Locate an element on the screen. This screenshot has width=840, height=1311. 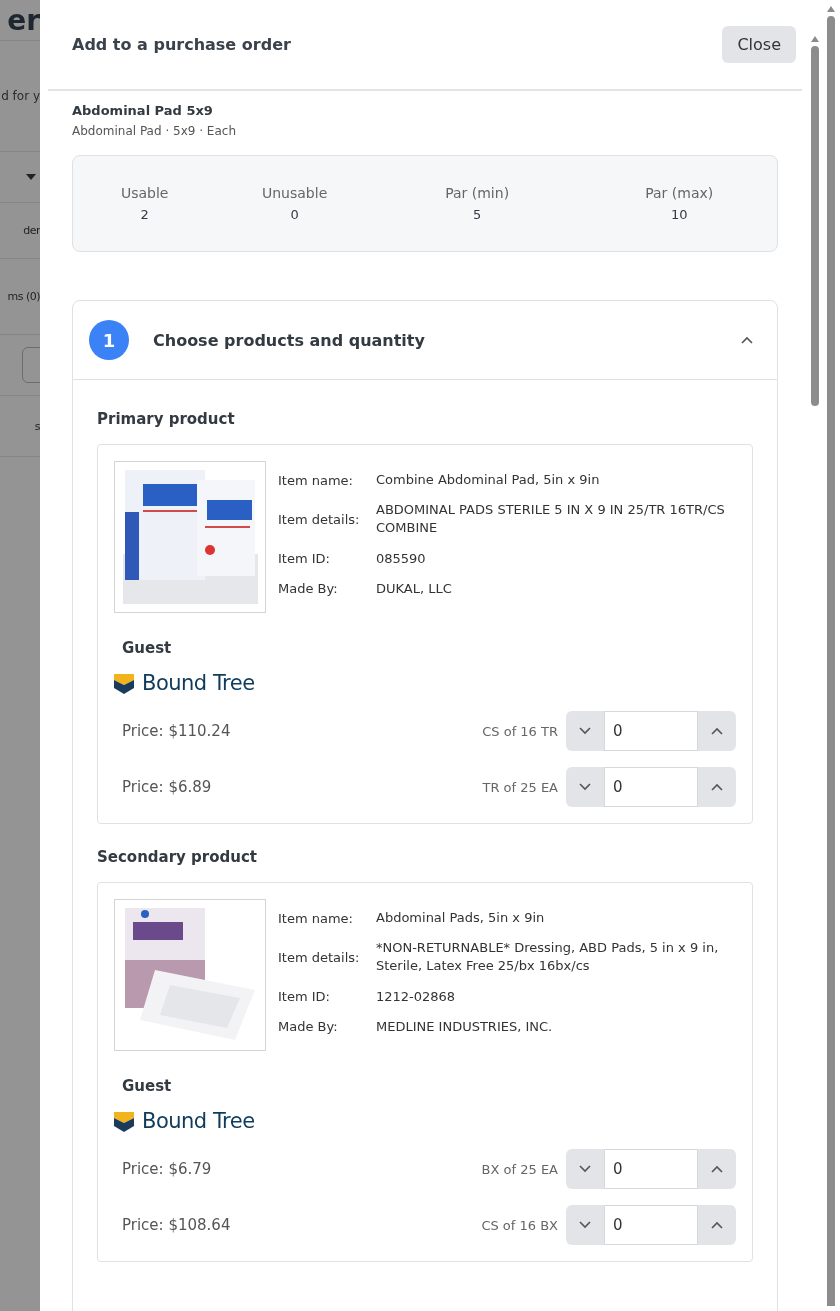
stat-label: Par (max) is located at coordinates (679, 193).